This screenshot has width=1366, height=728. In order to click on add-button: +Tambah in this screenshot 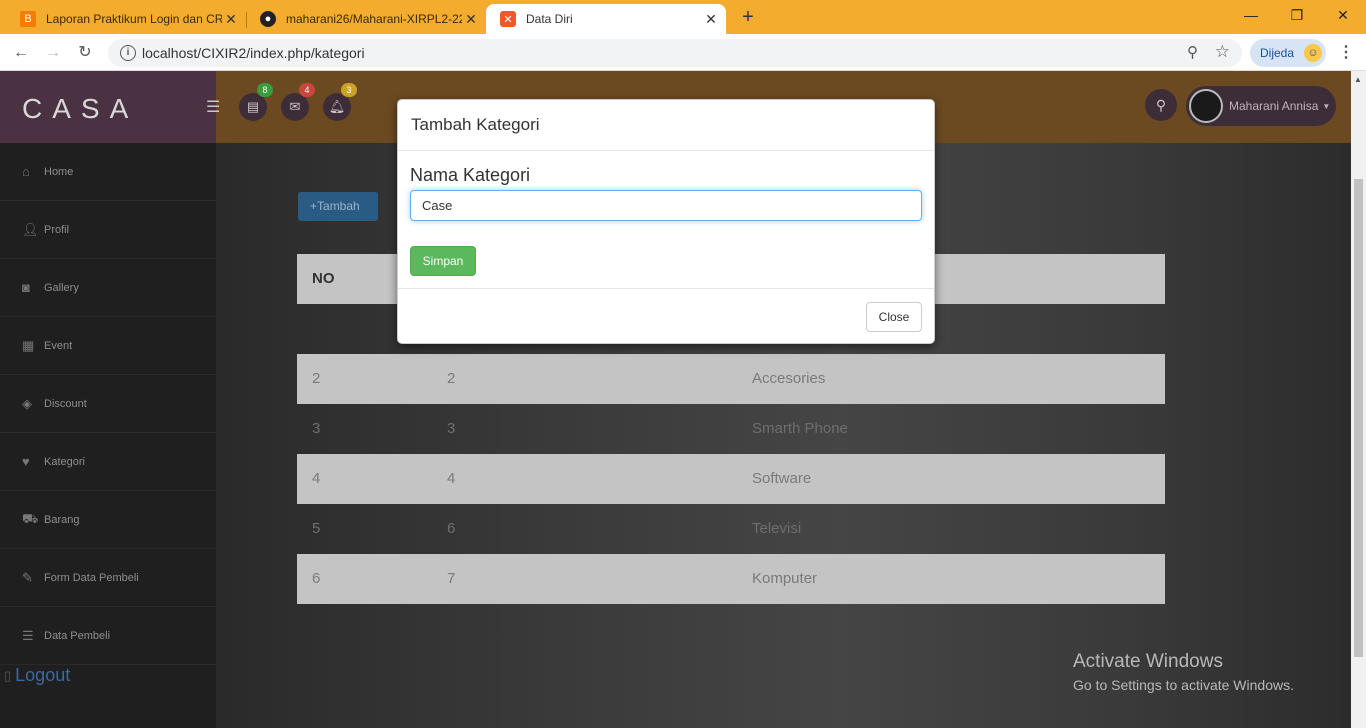, I will do `click(338, 206)`.